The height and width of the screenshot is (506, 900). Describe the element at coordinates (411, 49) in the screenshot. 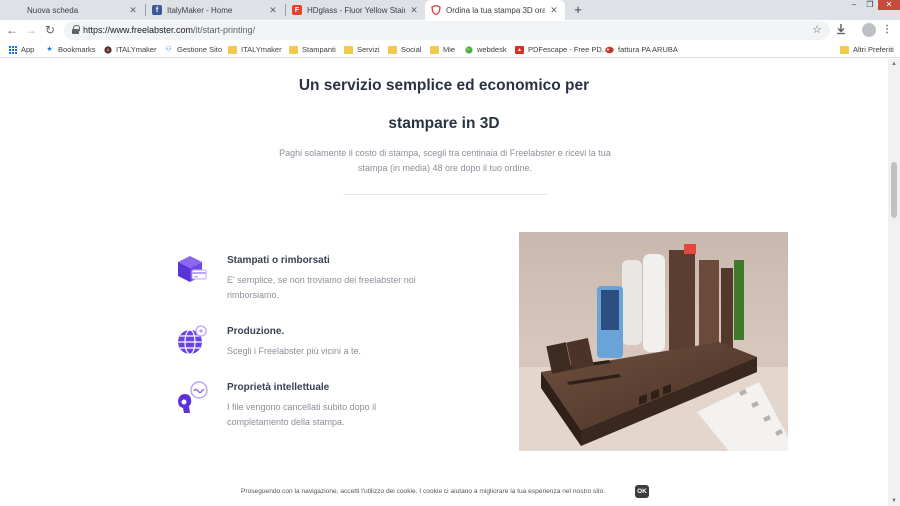

I see `bookmark-label: Social` at that location.